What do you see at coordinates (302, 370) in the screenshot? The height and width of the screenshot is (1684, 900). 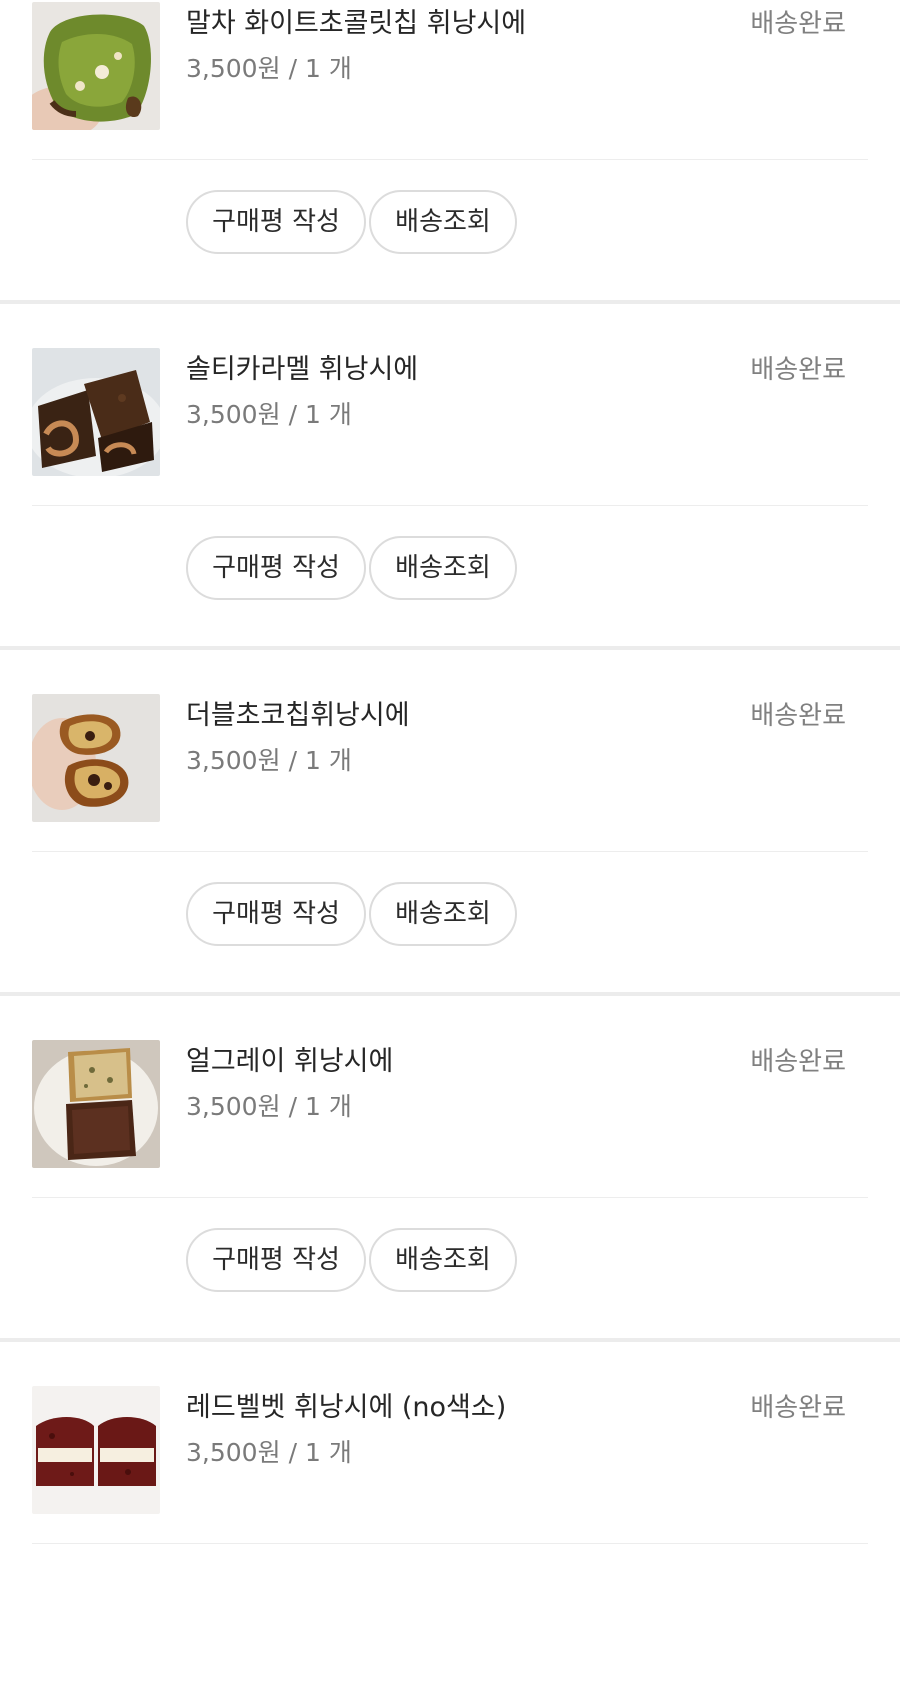 I see `product-name: 솔티카라멜 휘낭시에` at bounding box center [302, 370].